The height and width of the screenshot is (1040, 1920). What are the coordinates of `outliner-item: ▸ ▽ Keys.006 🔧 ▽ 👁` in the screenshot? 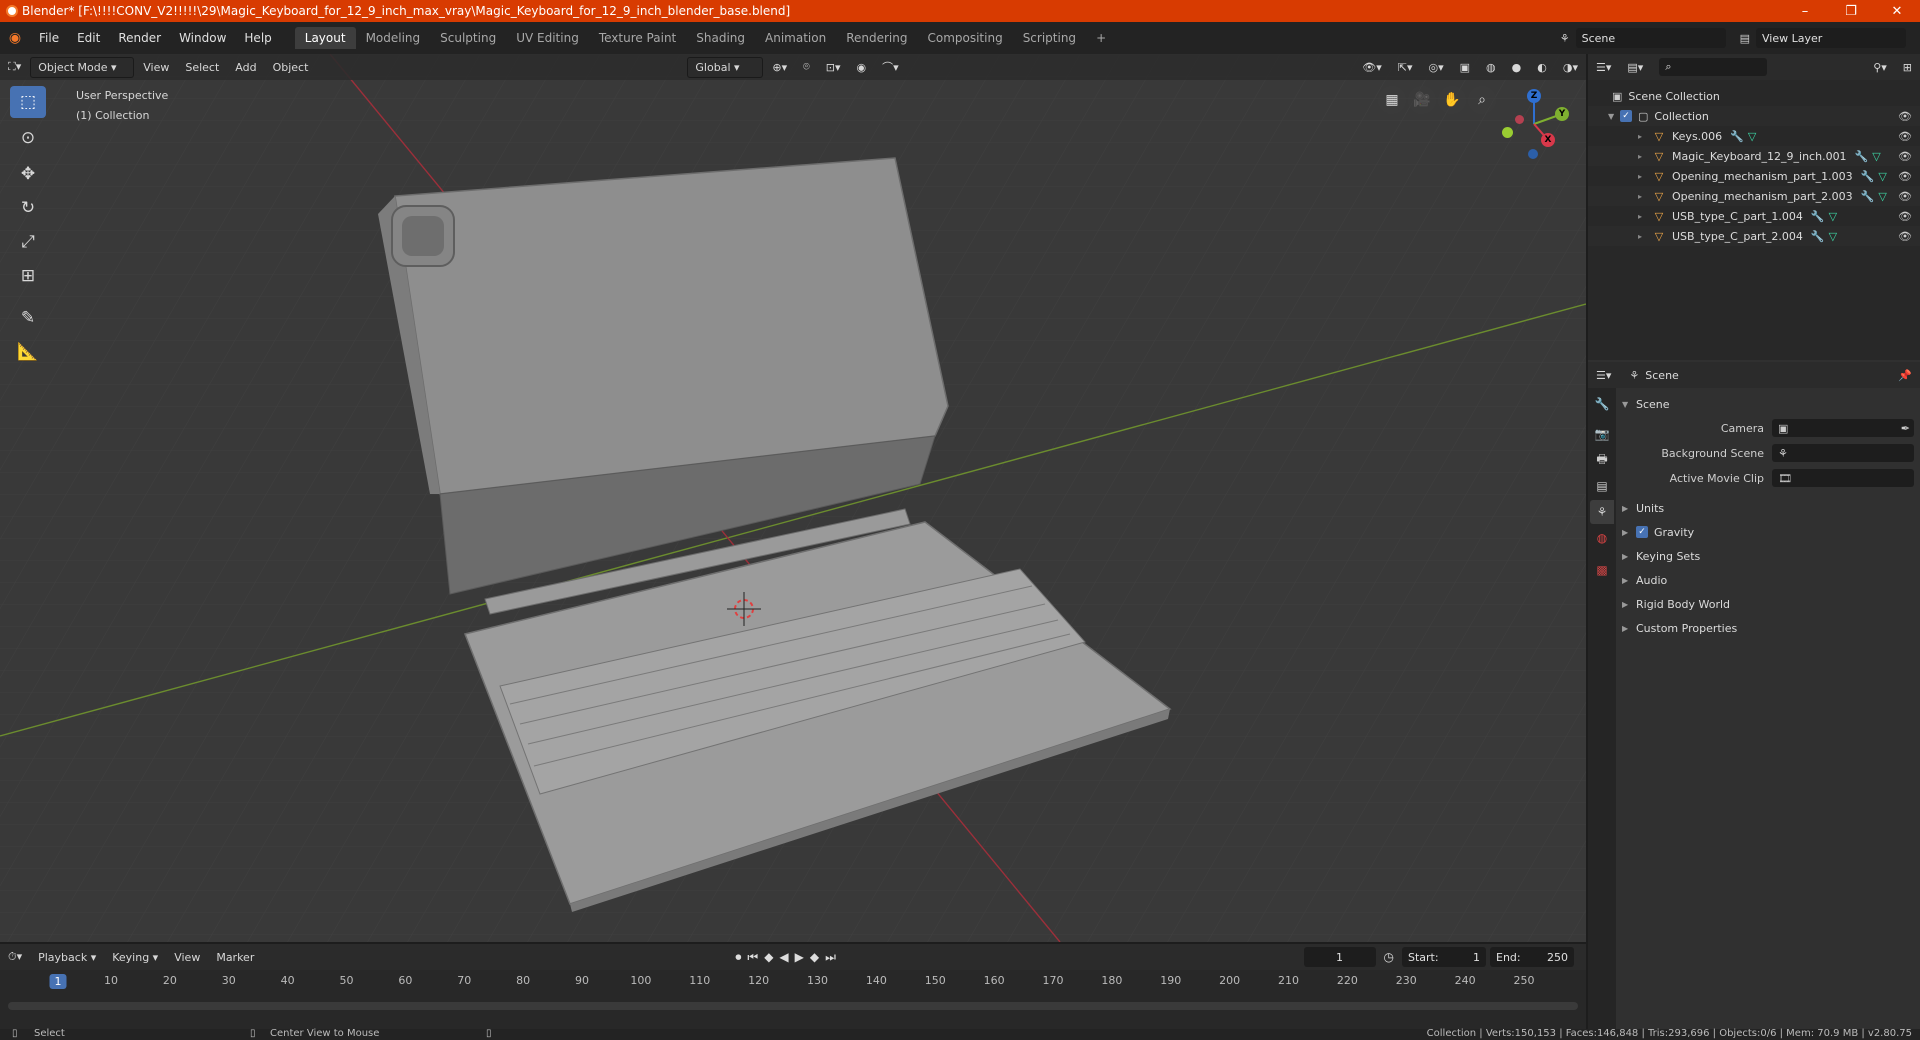 It's located at (1754, 136).